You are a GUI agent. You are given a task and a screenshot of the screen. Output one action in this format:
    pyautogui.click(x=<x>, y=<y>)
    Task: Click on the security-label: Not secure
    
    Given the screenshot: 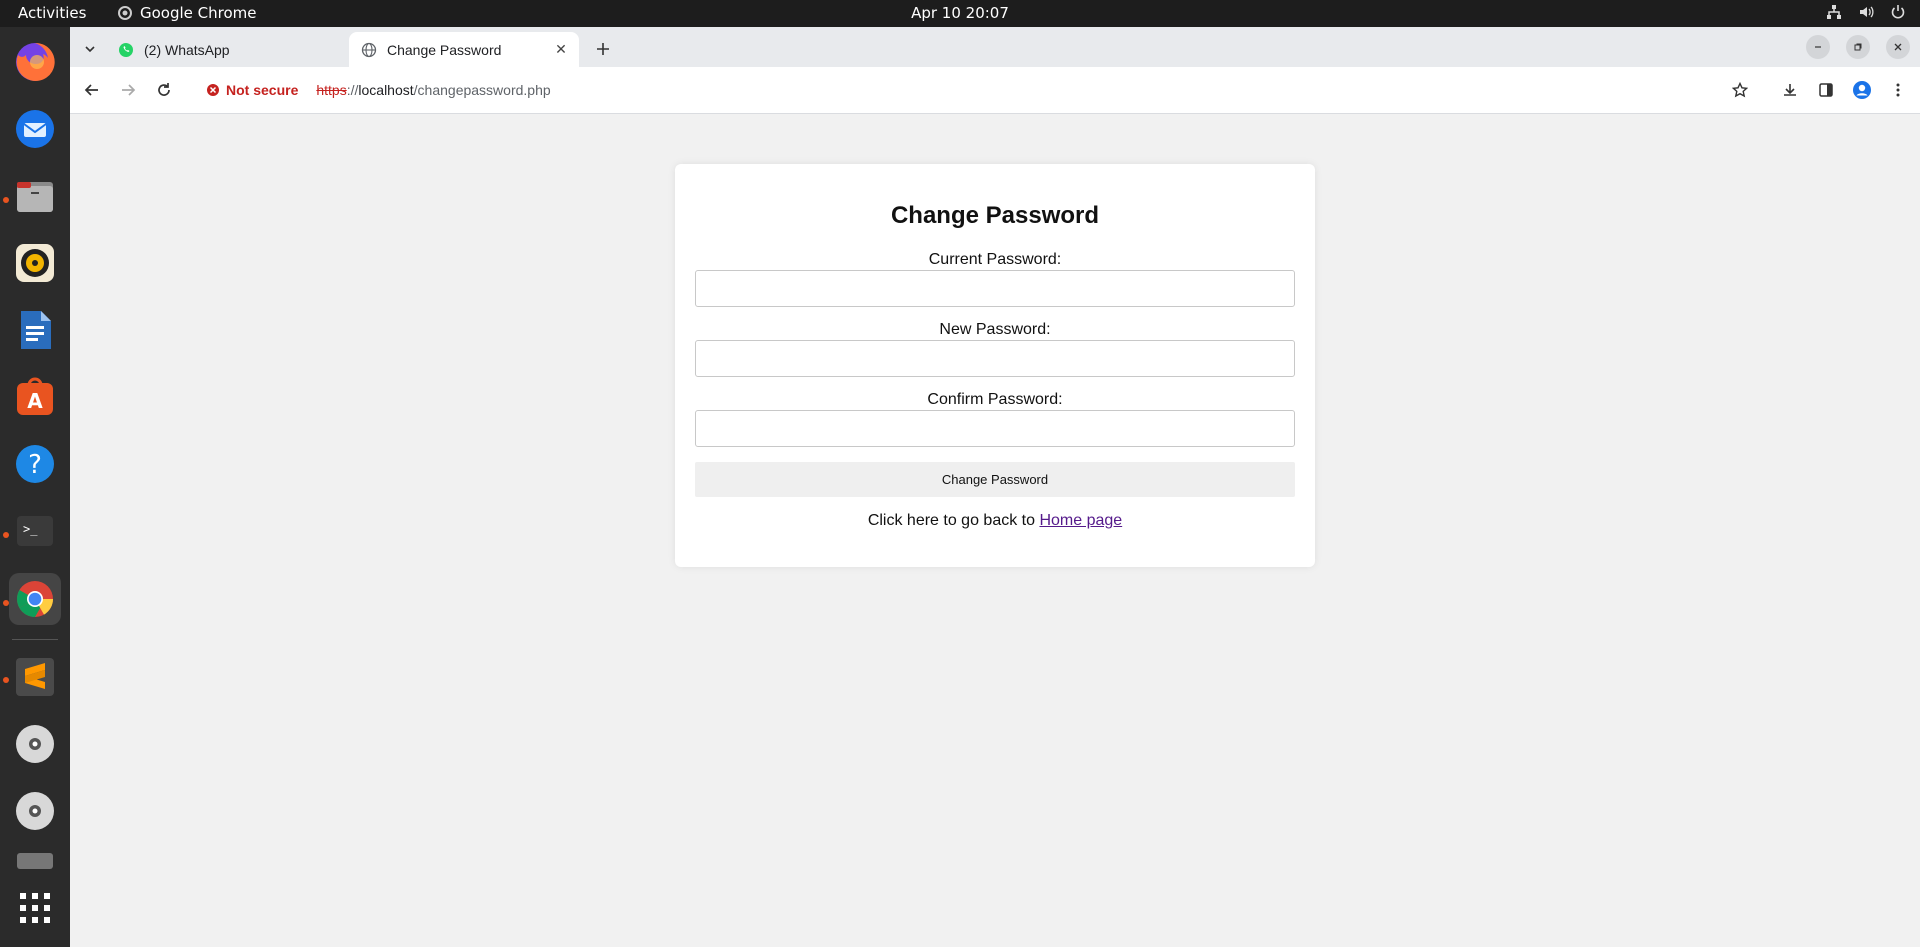 What is the action you would take?
    pyautogui.click(x=262, y=90)
    